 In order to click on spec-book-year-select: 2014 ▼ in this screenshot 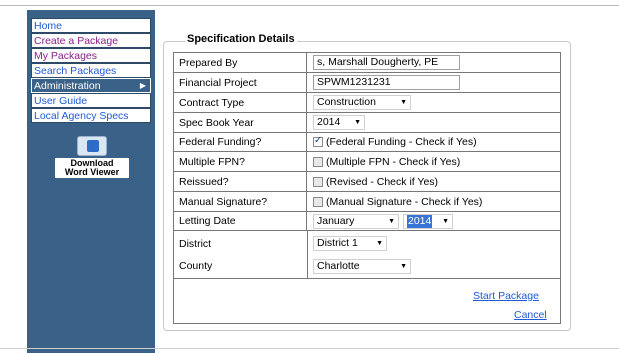, I will do `click(339, 122)`.